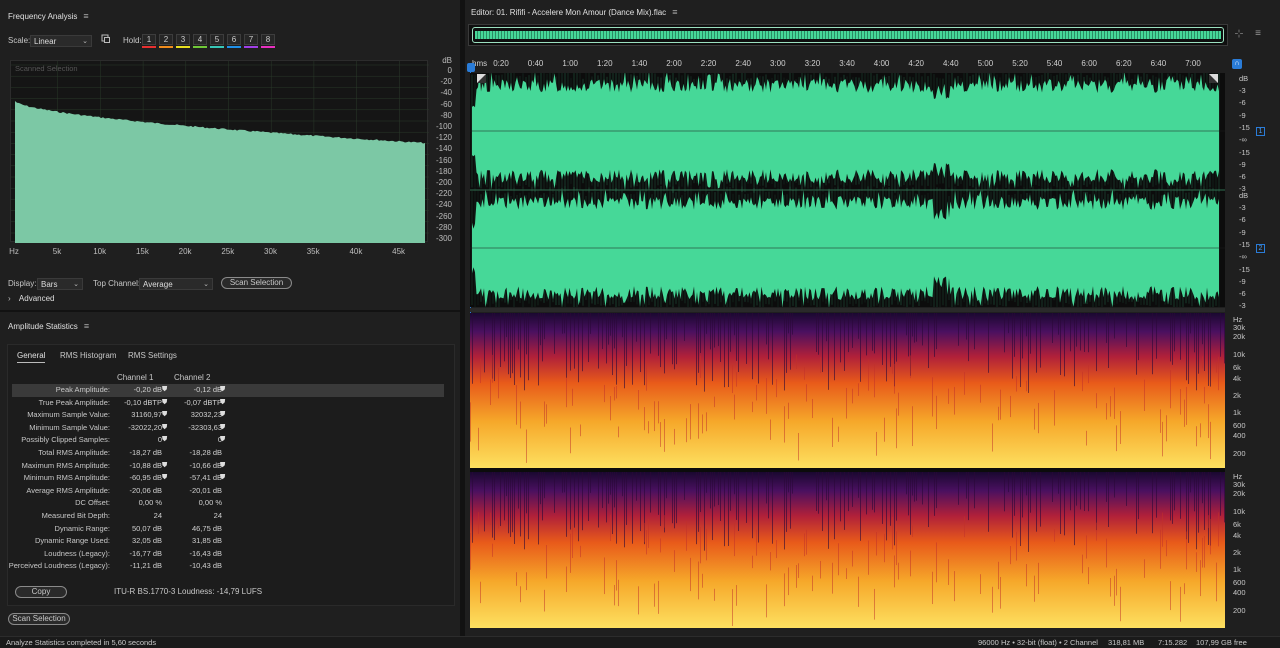 The width and height of the screenshot is (1280, 648). What do you see at coordinates (1239, 484) in the screenshot?
I see `hz-tick-label: 30k` at bounding box center [1239, 484].